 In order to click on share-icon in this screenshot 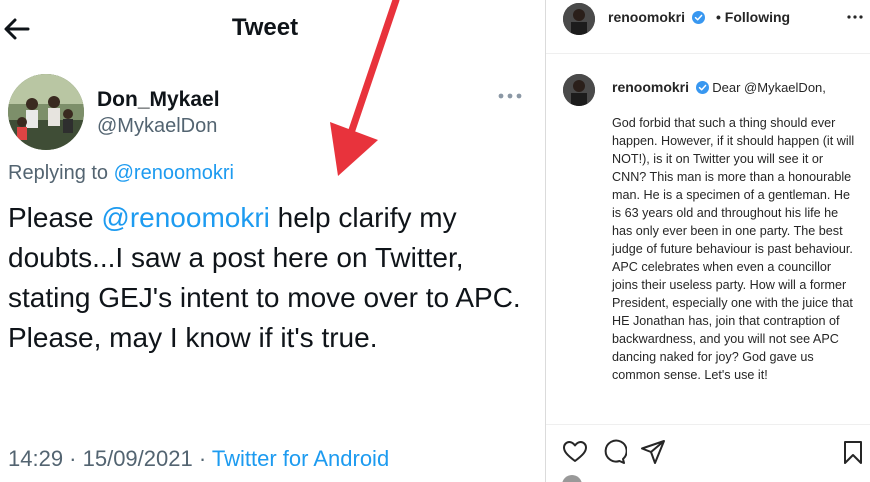, I will do `click(653, 452)`.